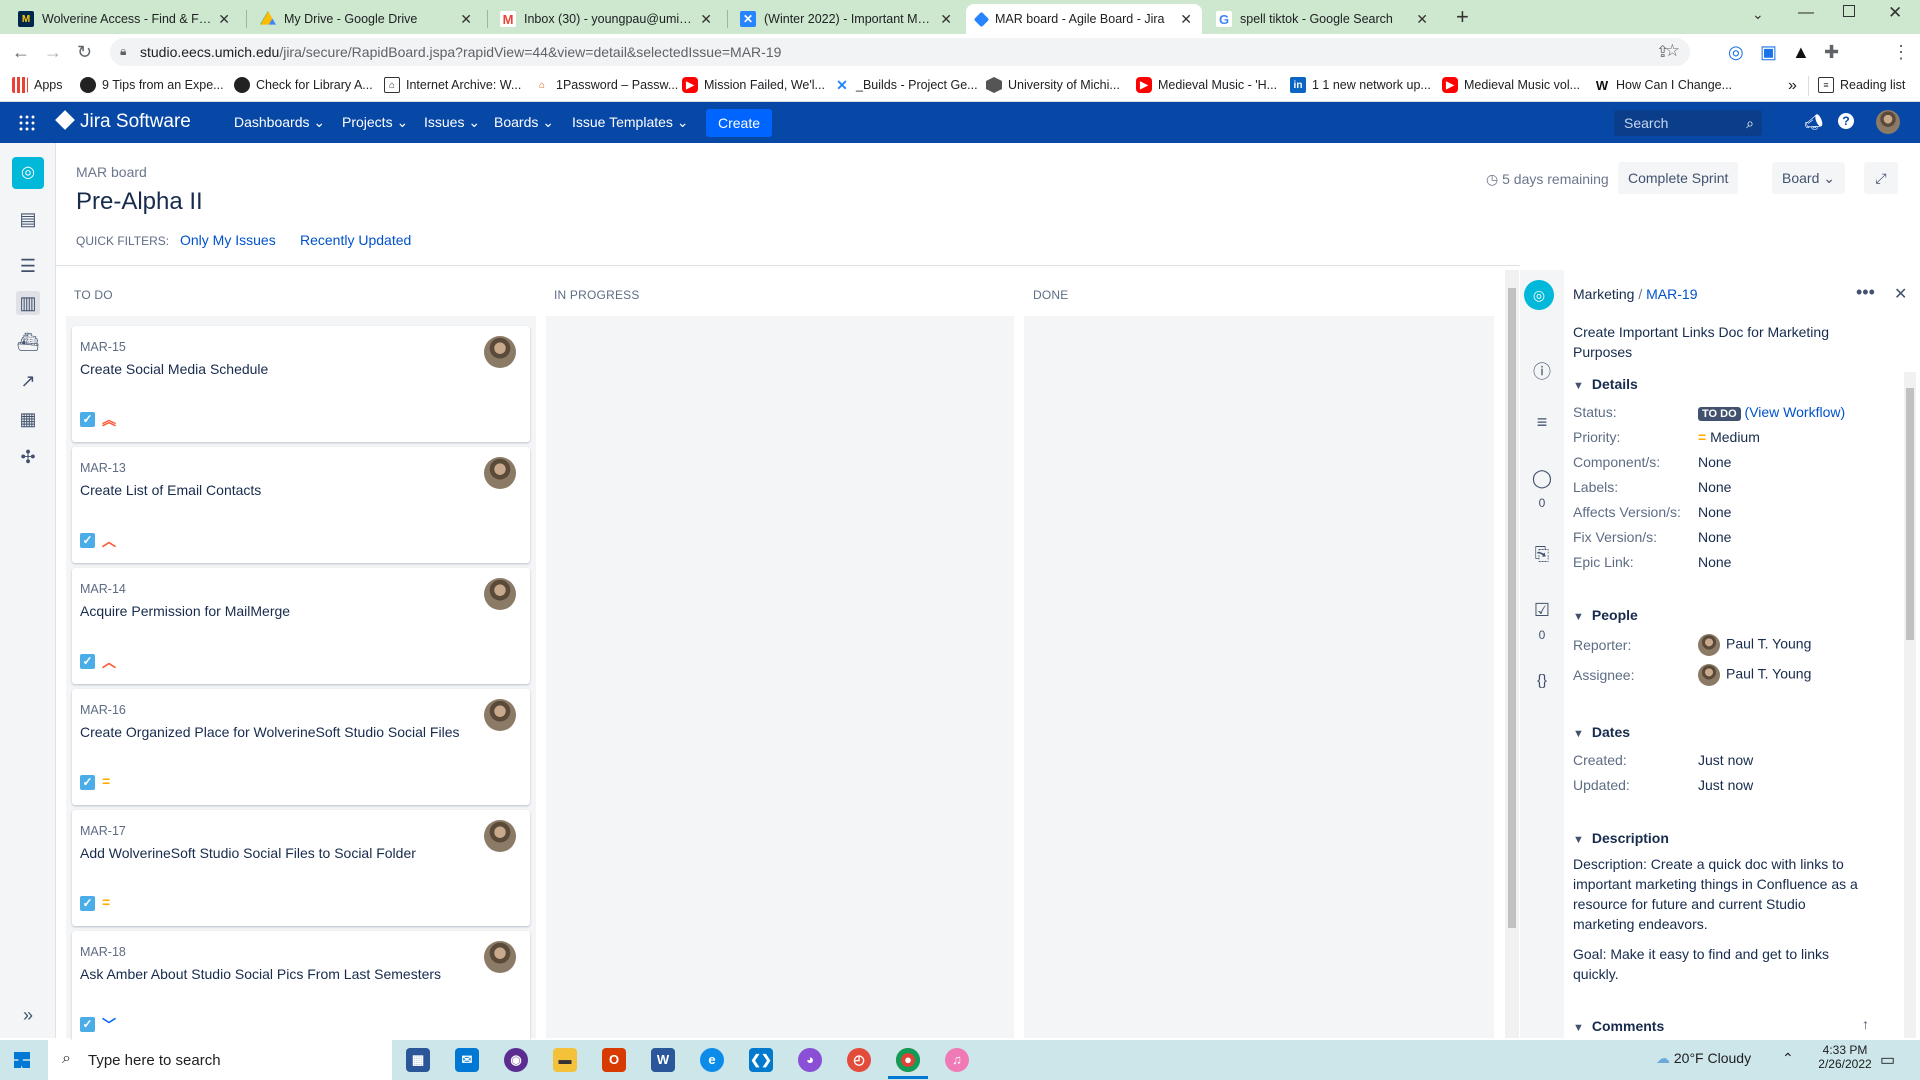  I want to click on issue-card: MAR-14 Acquire Permission for MailMerge ✓ ︿, so click(301, 626).